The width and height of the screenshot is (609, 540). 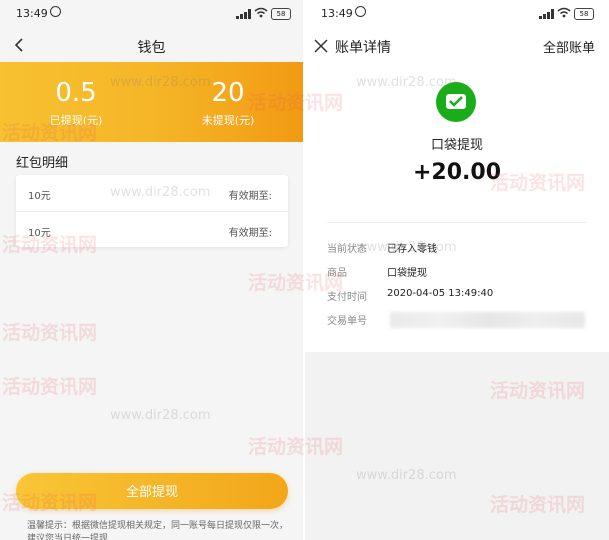 What do you see at coordinates (363, 48) in the screenshot?
I see `page-title: 账单详情` at bounding box center [363, 48].